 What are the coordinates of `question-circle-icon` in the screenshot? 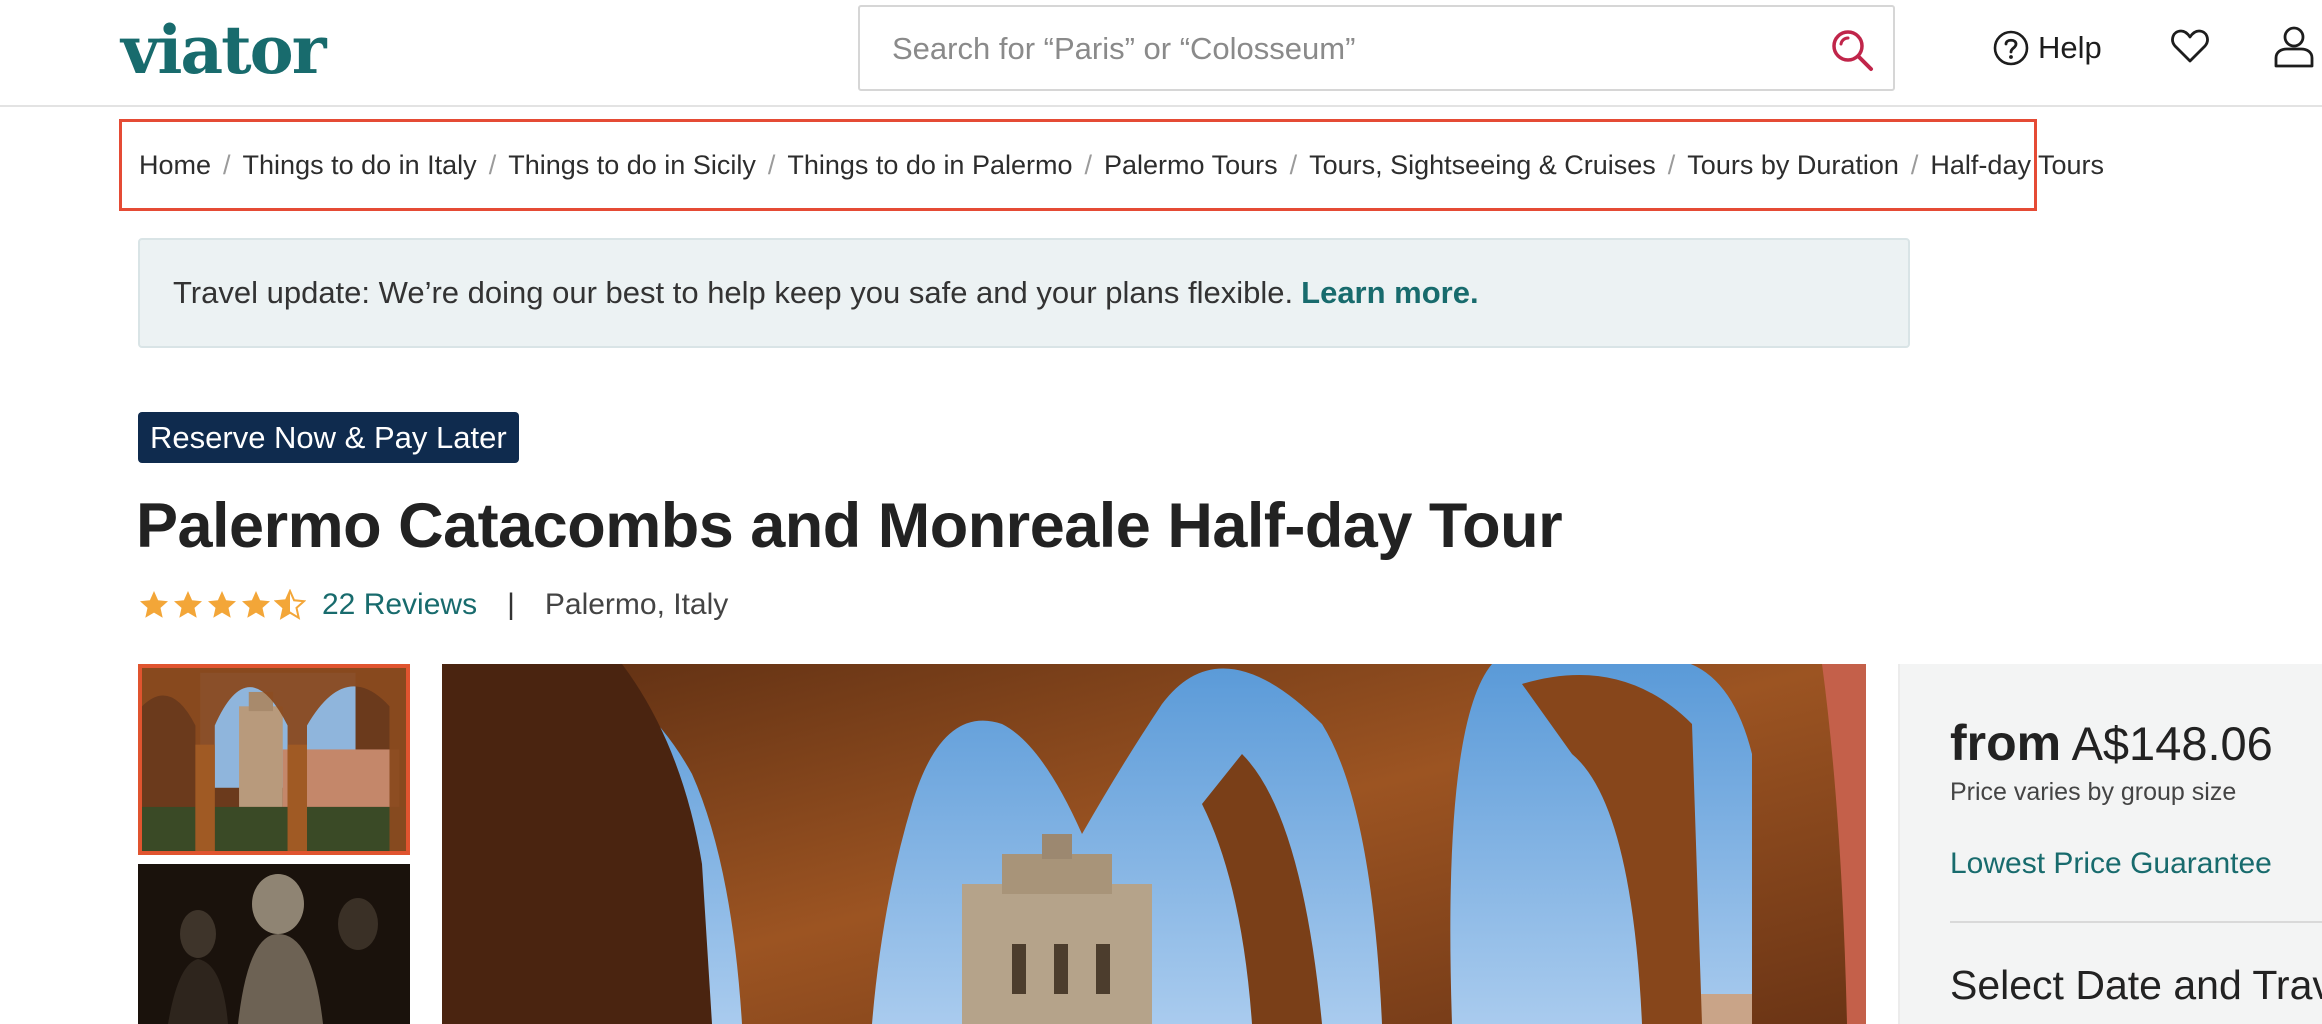 It's located at (2011, 48).